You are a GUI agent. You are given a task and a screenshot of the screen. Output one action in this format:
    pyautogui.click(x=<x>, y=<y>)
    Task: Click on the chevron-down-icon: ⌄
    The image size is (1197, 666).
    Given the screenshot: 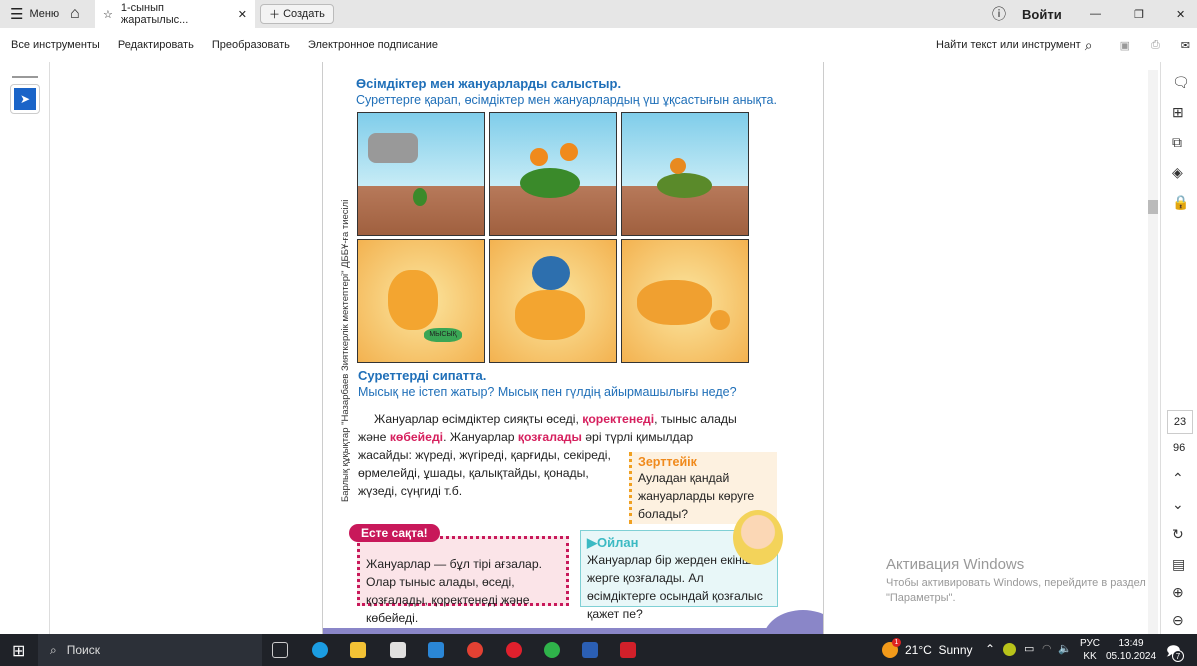 What is the action you would take?
    pyautogui.click(x=1178, y=504)
    